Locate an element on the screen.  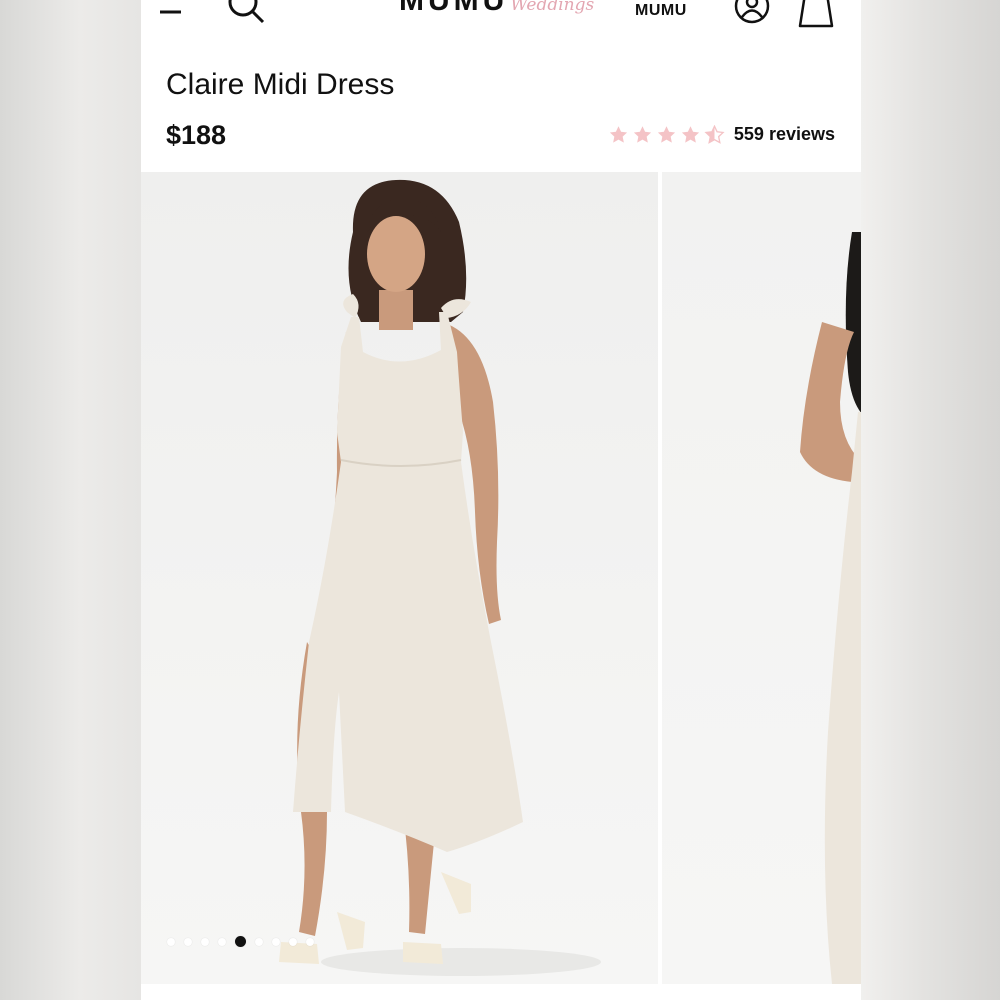
carousel-dot-active is located at coordinates (240, 941).